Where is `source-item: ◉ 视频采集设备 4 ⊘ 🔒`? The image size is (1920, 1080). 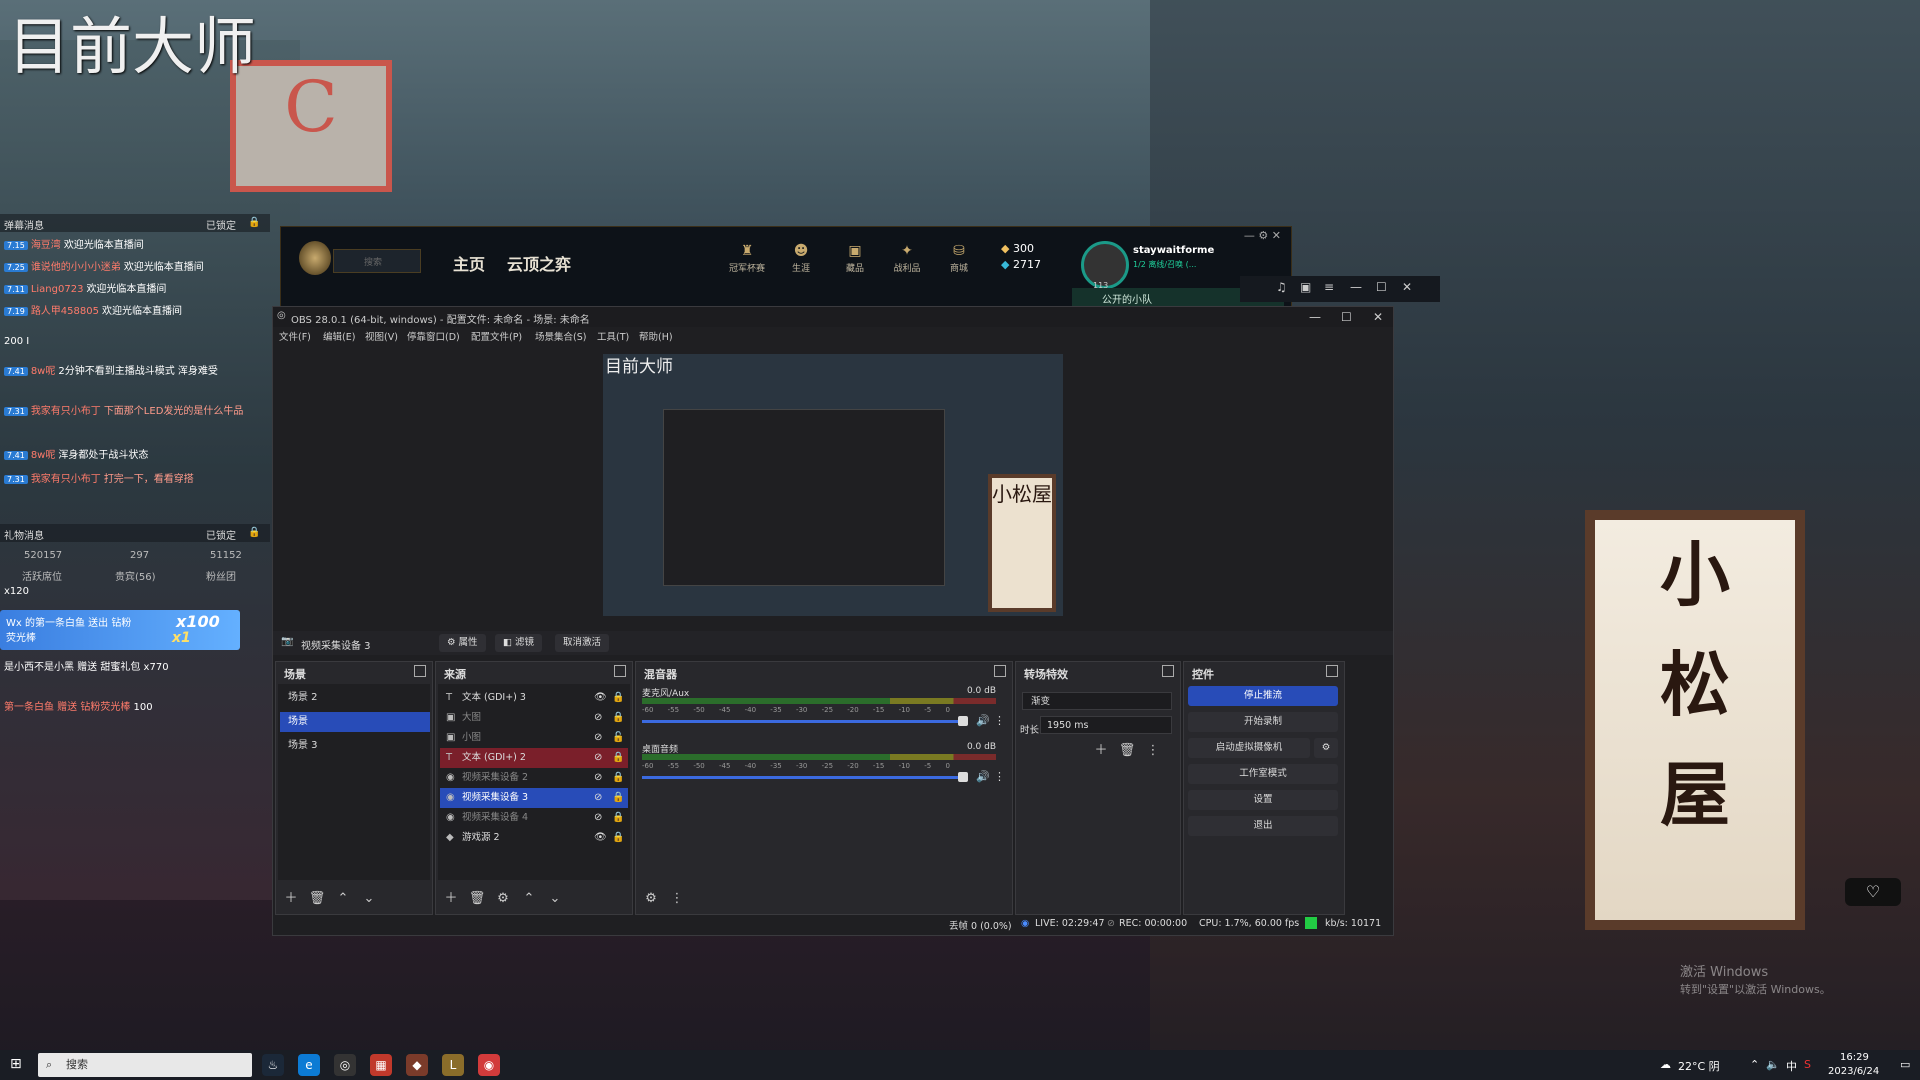
source-item: ◉ 视频采集设备 4 ⊘ 🔒 is located at coordinates (534, 818).